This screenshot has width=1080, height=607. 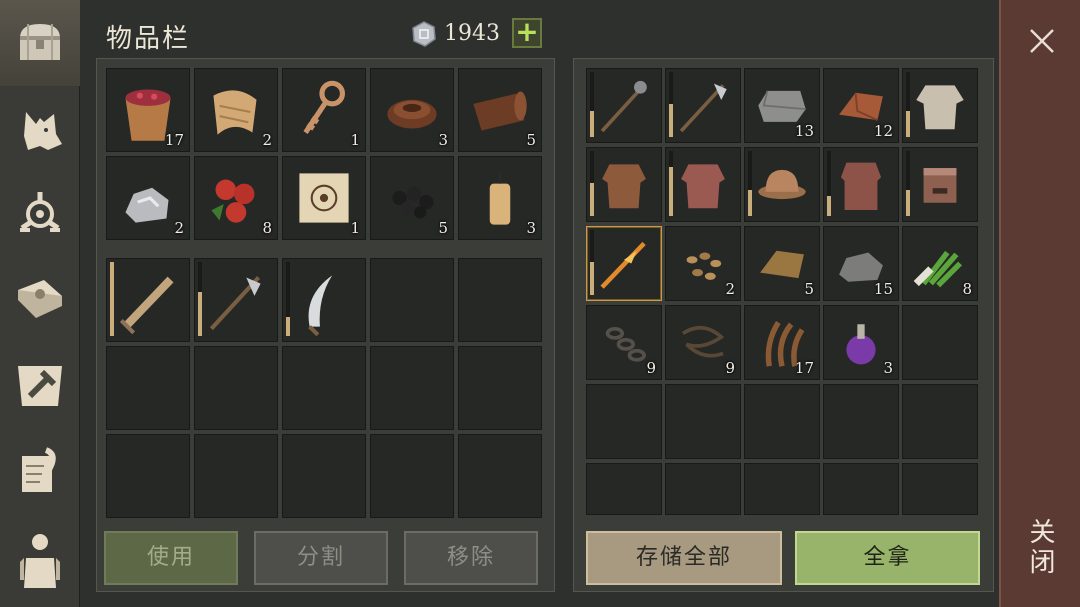 What do you see at coordinates (40, 472) in the screenshot?
I see `quill-scroll-icon` at bounding box center [40, 472].